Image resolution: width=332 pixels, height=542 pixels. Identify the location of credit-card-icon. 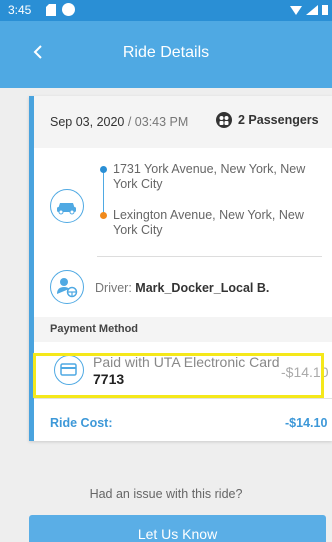
(69, 370).